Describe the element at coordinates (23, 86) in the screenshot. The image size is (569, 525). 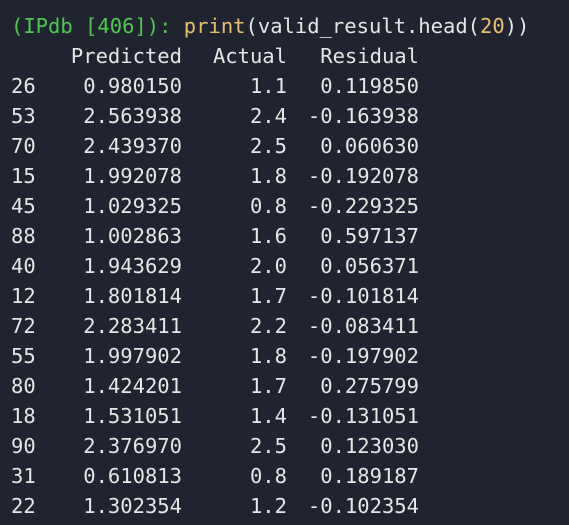
I see `row-index: 26` at that location.